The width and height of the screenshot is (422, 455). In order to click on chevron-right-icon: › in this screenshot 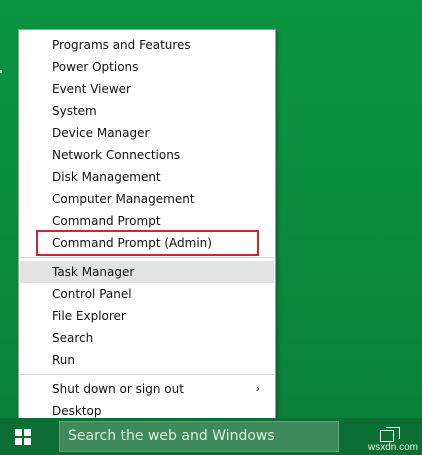, I will do `click(257, 388)`.